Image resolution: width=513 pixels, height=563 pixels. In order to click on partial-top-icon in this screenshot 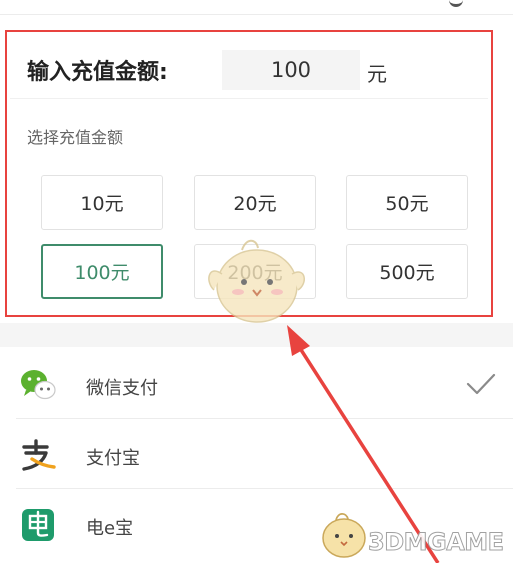, I will do `click(456, 3)`.